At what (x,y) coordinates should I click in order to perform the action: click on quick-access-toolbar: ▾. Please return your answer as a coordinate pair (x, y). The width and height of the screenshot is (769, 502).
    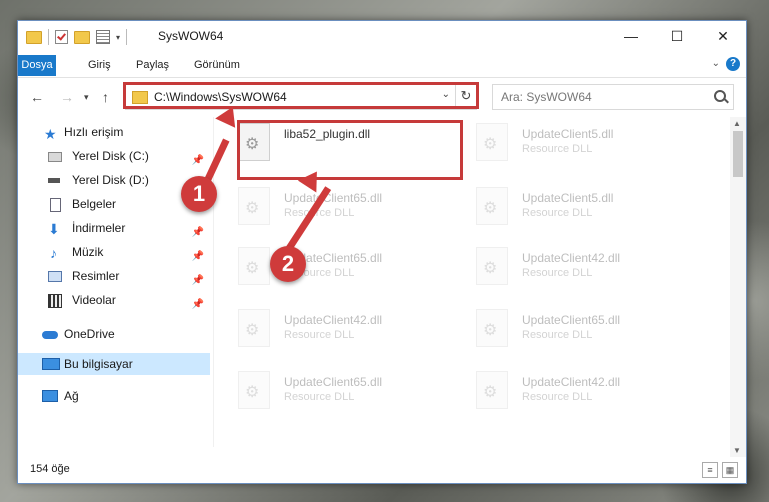
    Looking at the image, I should click on (77, 37).